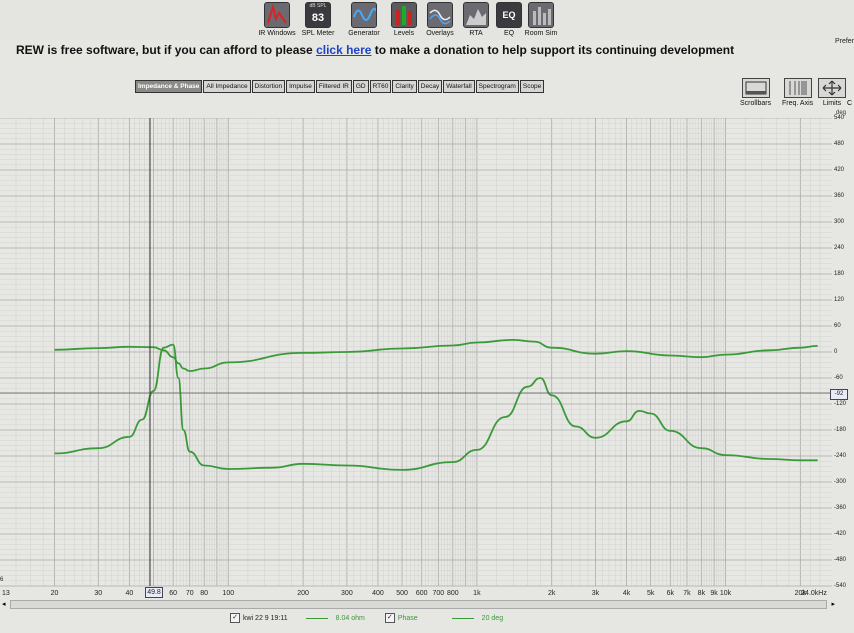 This screenshot has width=854, height=633. Describe the element at coordinates (316, 618) in the screenshot. I see `legend-impedance-swatch` at that location.